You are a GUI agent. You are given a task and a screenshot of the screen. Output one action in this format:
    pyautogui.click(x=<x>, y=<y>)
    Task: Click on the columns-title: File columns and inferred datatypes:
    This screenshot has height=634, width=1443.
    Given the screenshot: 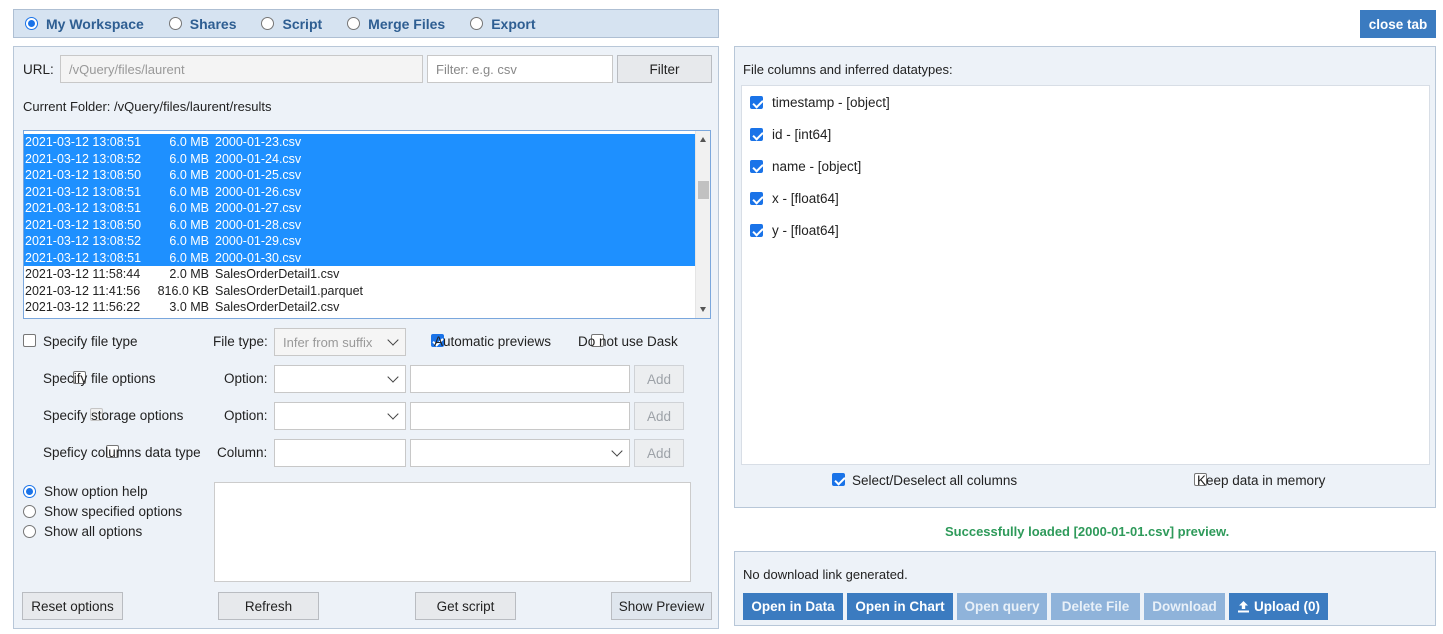 What is the action you would take?
    pyautogui.click(x=848, y=69)
    